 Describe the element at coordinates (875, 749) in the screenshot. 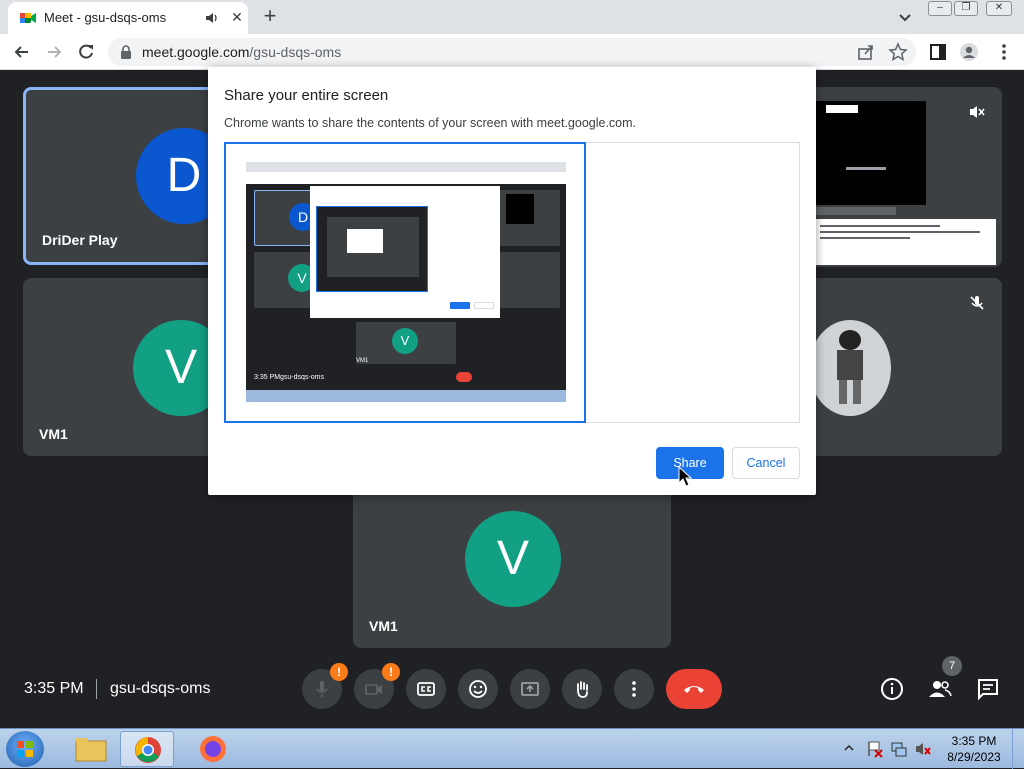

I see `action-center-flag-icon` at that location.